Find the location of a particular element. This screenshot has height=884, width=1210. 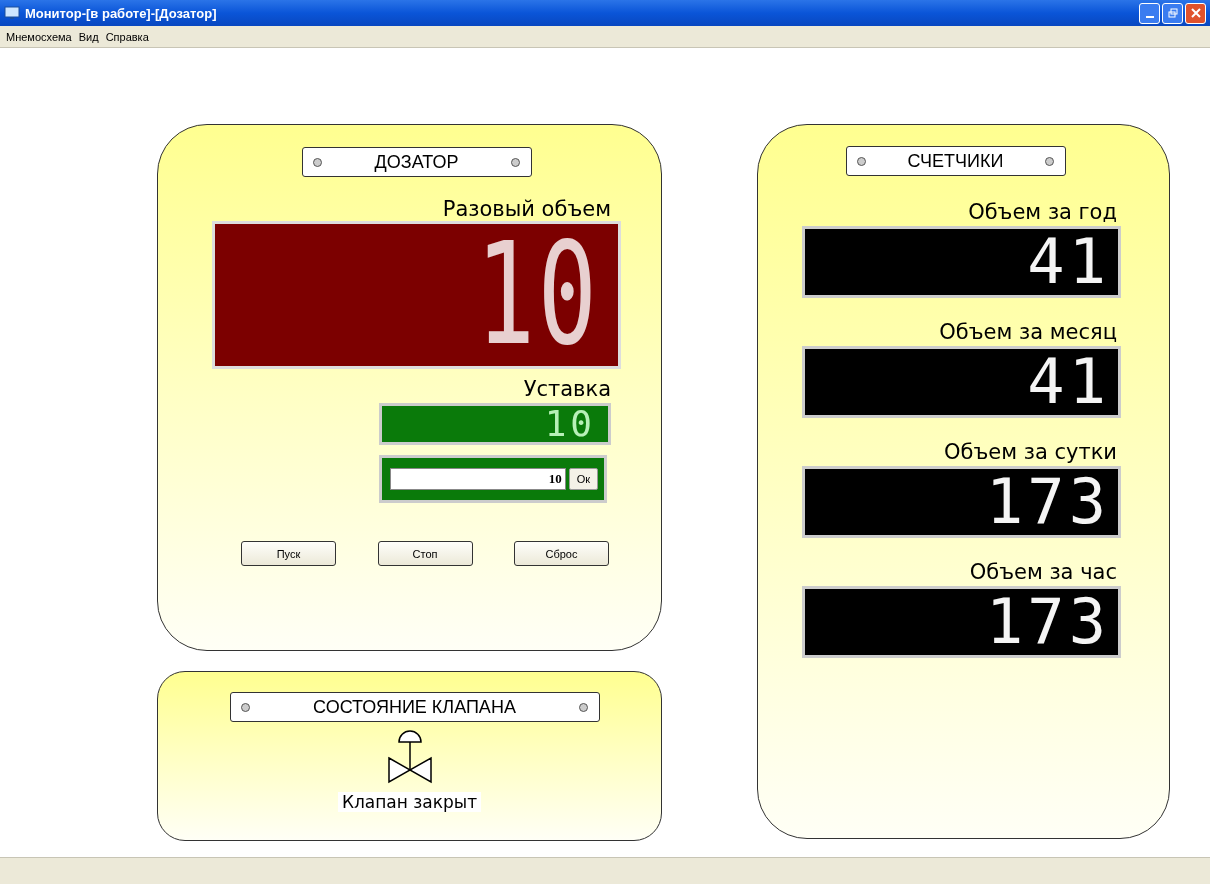

close-button is located at coordinates (1195, 13).